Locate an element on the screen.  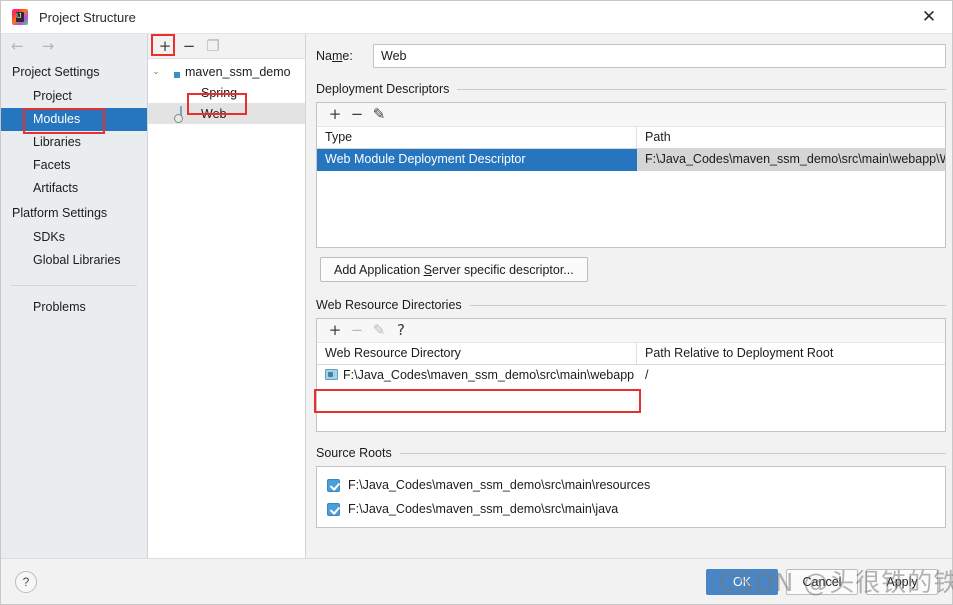
checkbox-source-root-resources is located at coordinates (333, 485).